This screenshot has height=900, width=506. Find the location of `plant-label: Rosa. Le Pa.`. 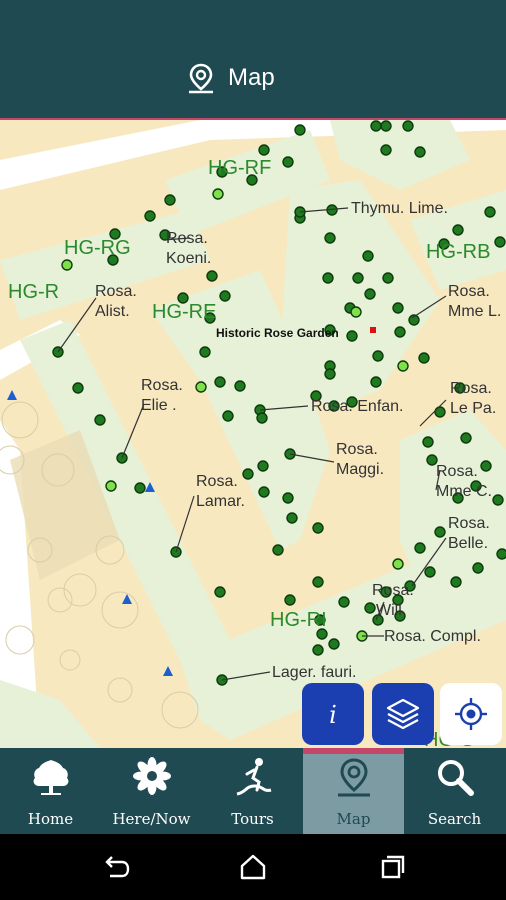

plant-label: Rosa. Le Pa. is located at coordinates (473, 398).